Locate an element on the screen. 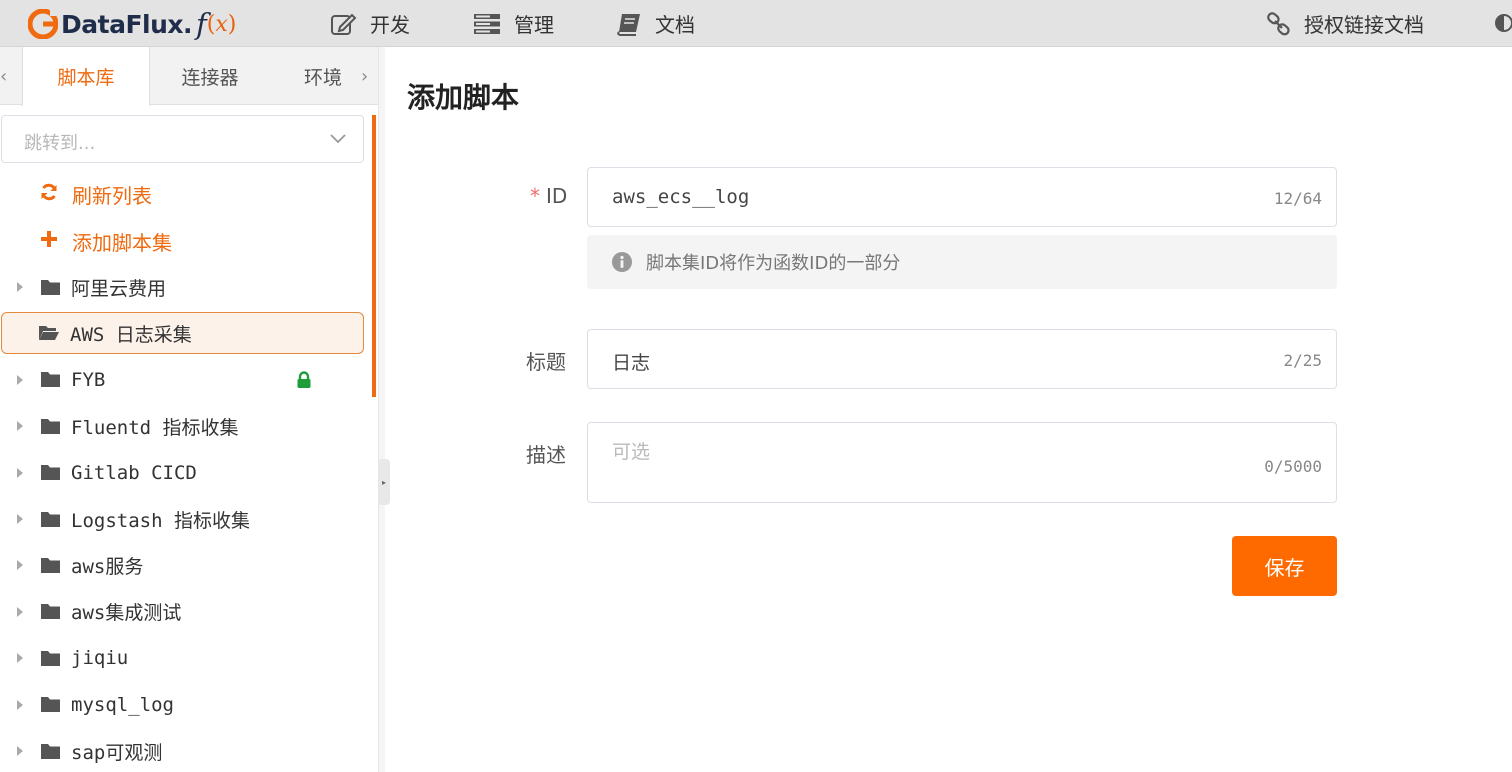 The width and height of the screenshot is (1512, 772). nav-manage-label: 管理 is located at coordinates (534, 25).